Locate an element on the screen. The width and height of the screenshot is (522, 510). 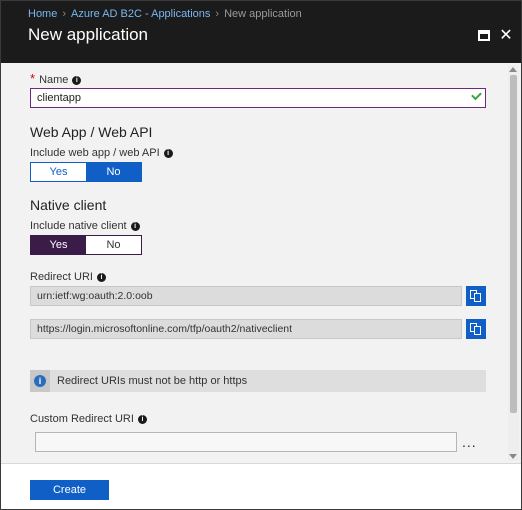
vertical-scrollbar is located at coordinates (513, 263).